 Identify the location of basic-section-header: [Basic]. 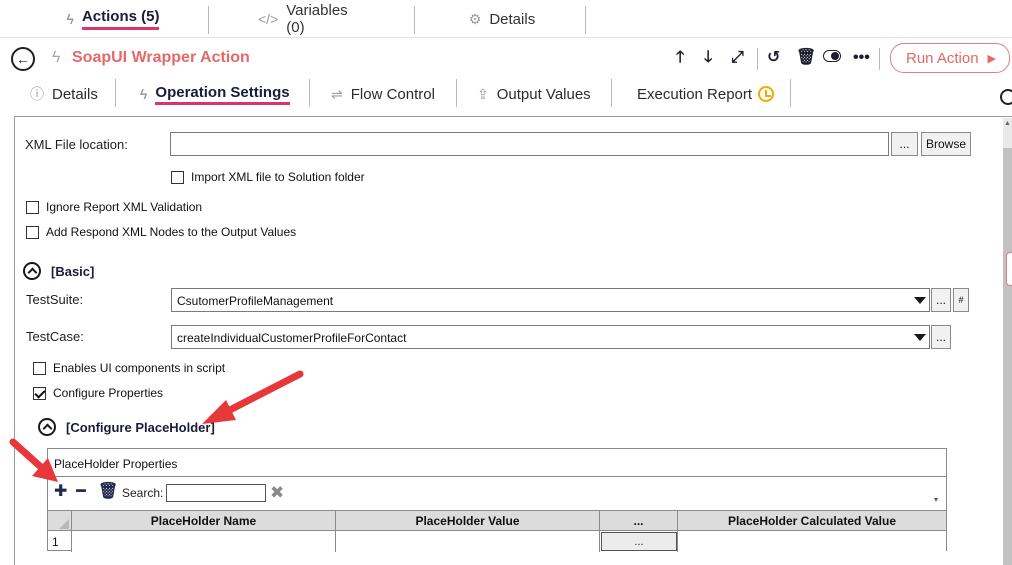
(58, 271).